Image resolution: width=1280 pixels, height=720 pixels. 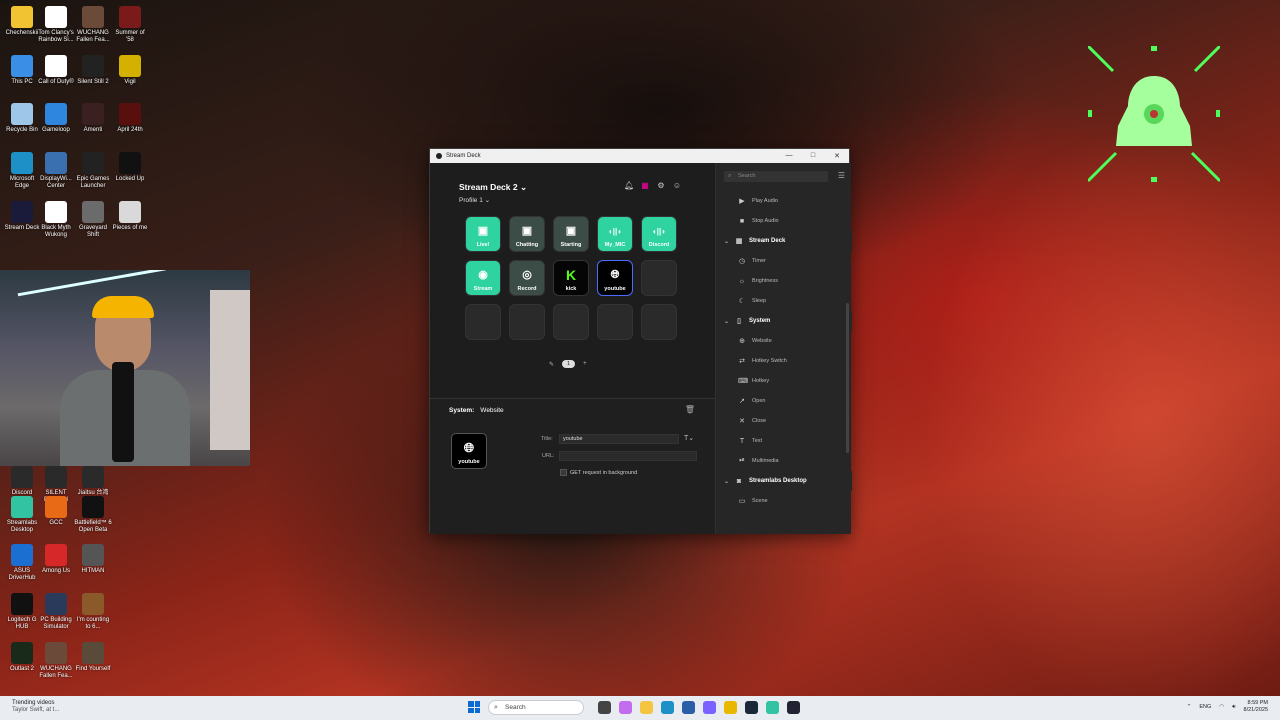 What do you see at coordinates (474, 200) in the screenshot?
I see `profile-selector: Profile 1 ⌄` at bounding box center [474, 200].